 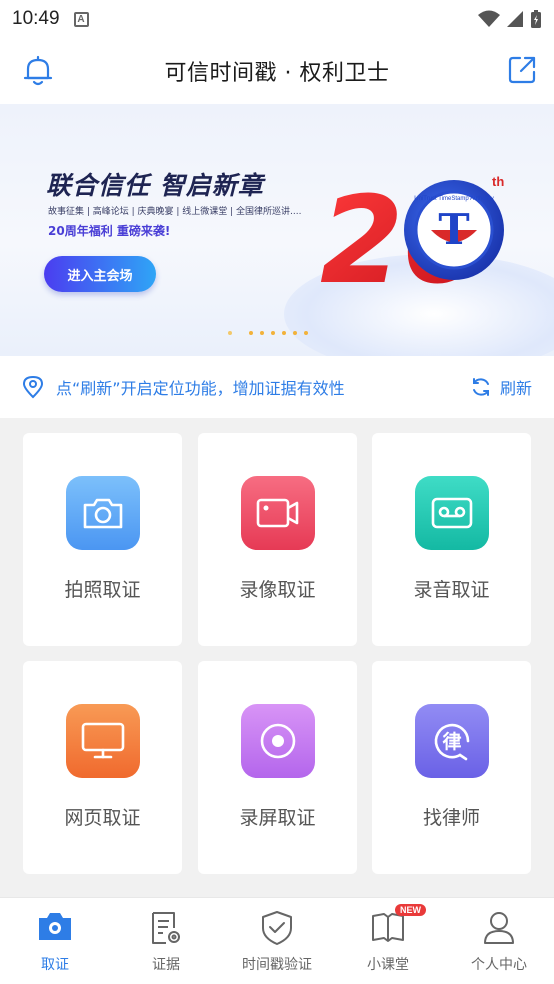 I want to click on feature-label: 网页取证, so click(x=102, y=818).